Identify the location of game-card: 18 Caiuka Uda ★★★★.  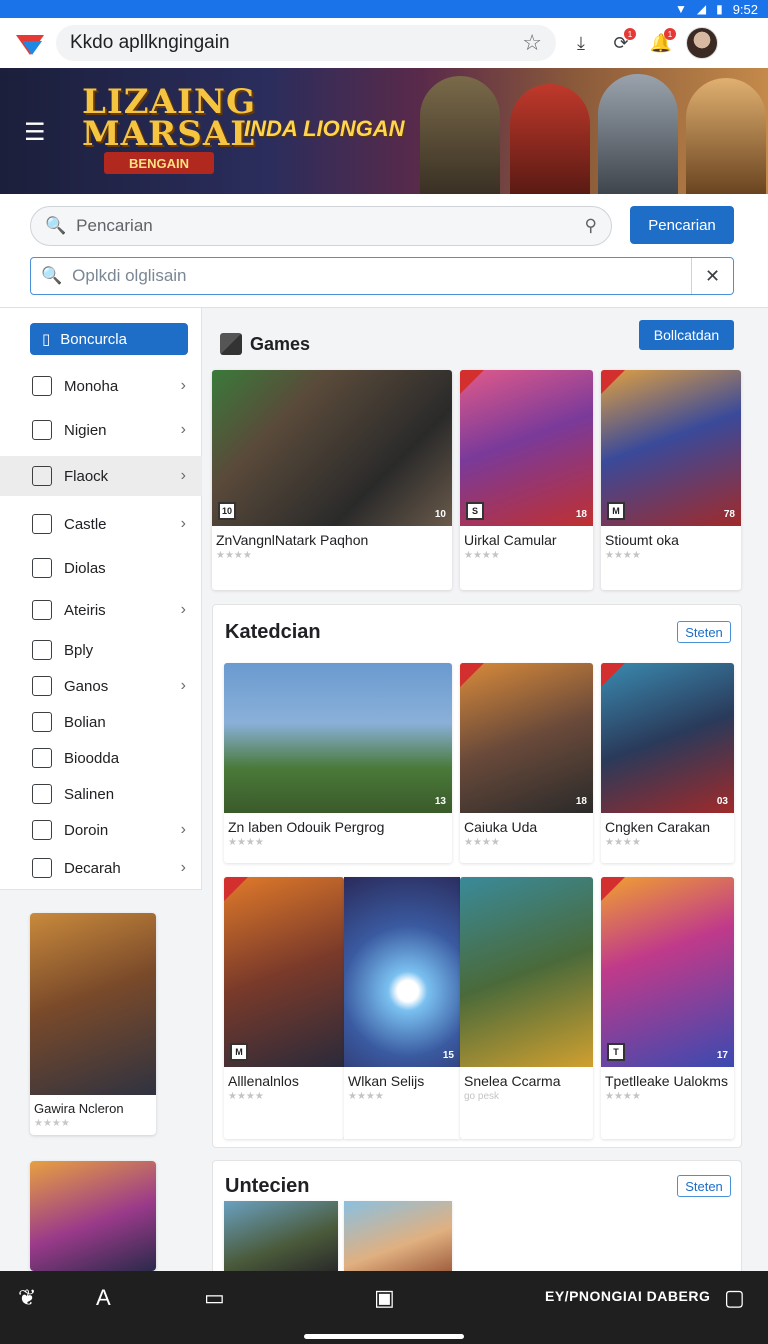
(526, 763).